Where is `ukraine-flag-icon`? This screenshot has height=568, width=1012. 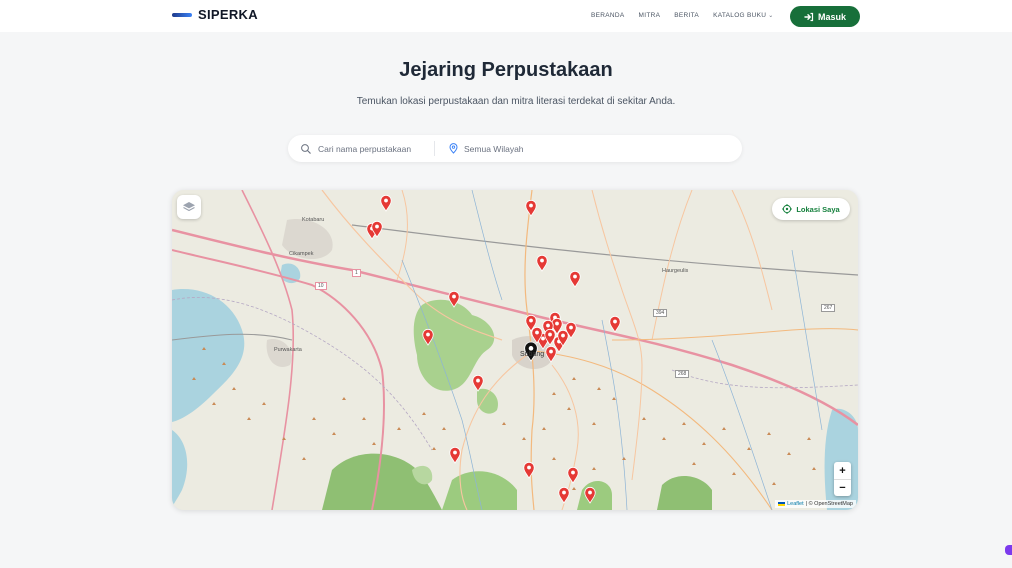
ukraine-flag-icon is located at coordinates (782, 504).